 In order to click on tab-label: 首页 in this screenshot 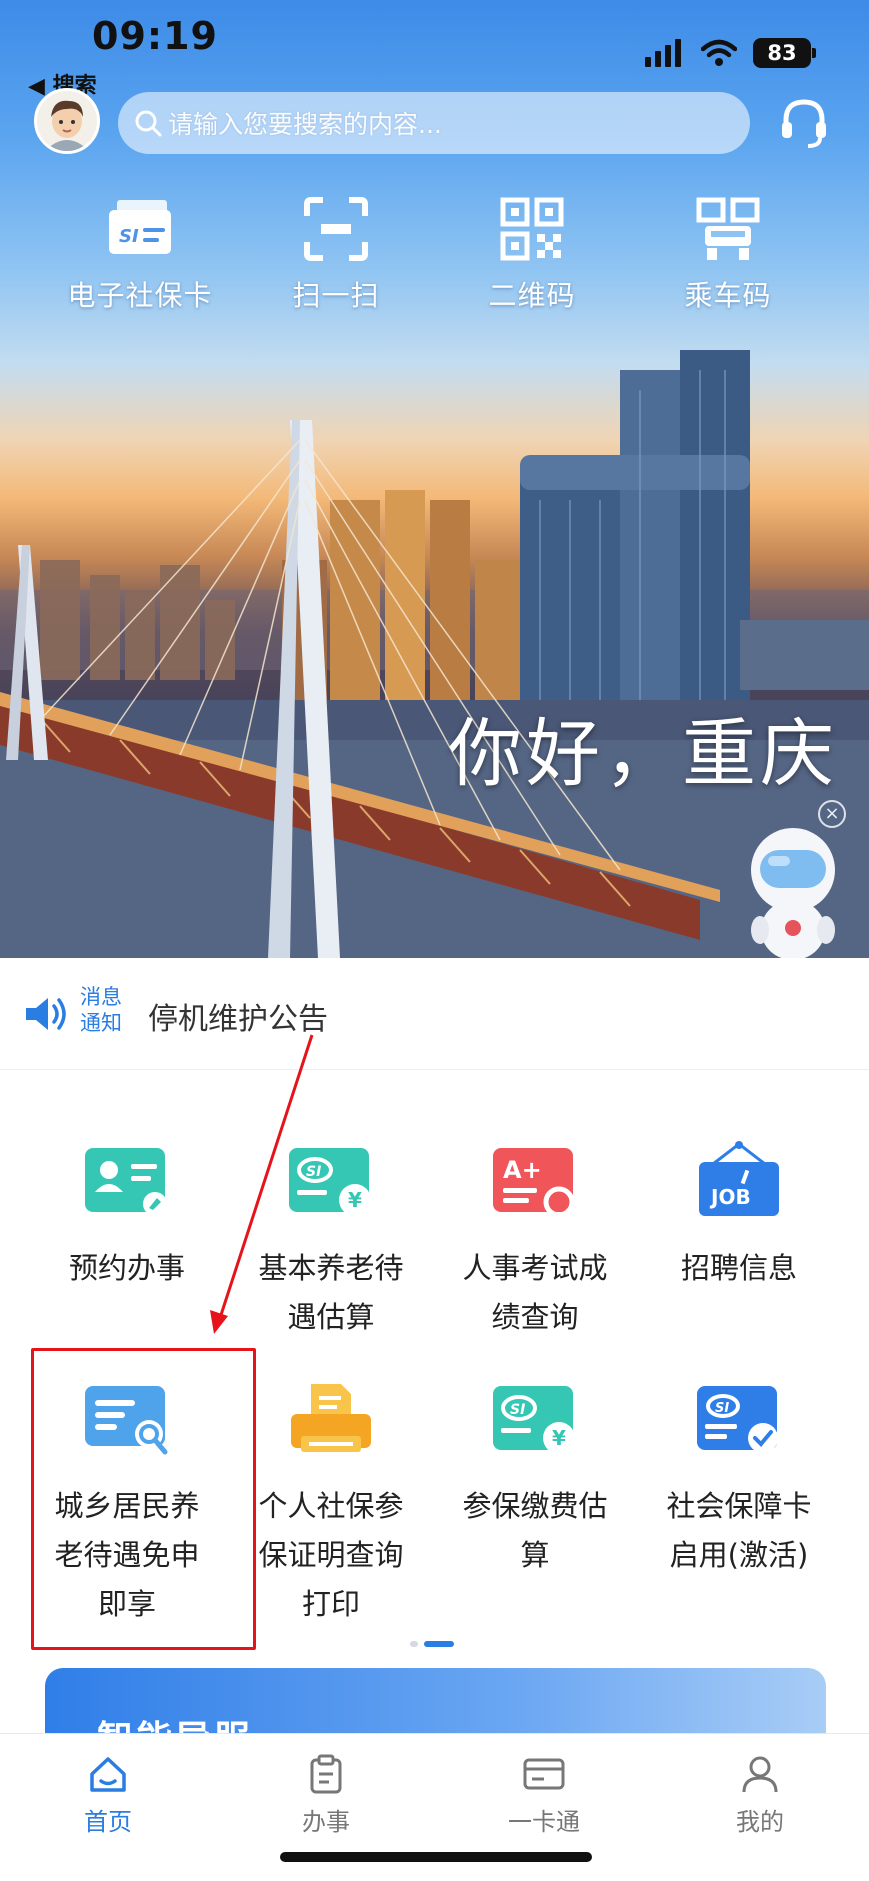, I will do `click(108, 1822)`.